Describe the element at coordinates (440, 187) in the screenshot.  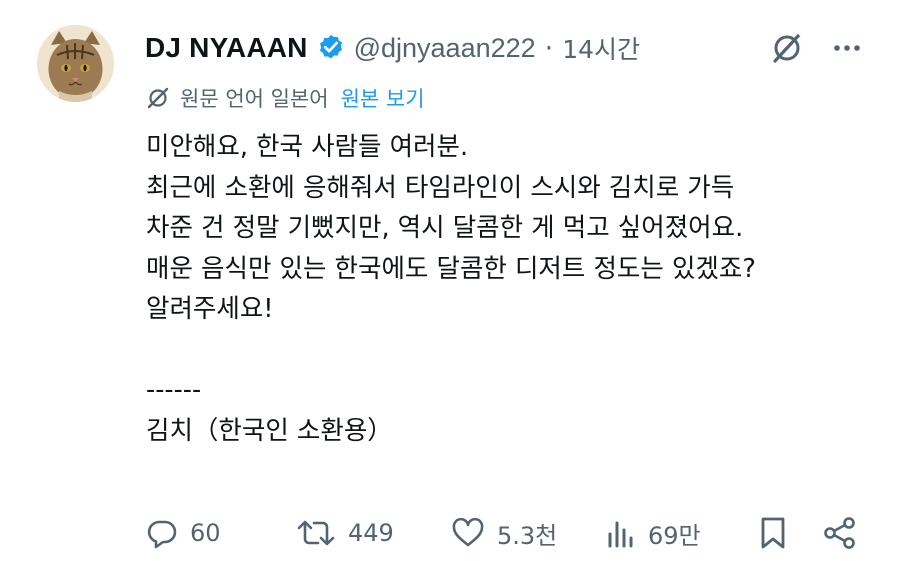
I see `body-line: 최근에 소환에 응해줘서 타임라인이 스시와 김치로 가득` at that location.